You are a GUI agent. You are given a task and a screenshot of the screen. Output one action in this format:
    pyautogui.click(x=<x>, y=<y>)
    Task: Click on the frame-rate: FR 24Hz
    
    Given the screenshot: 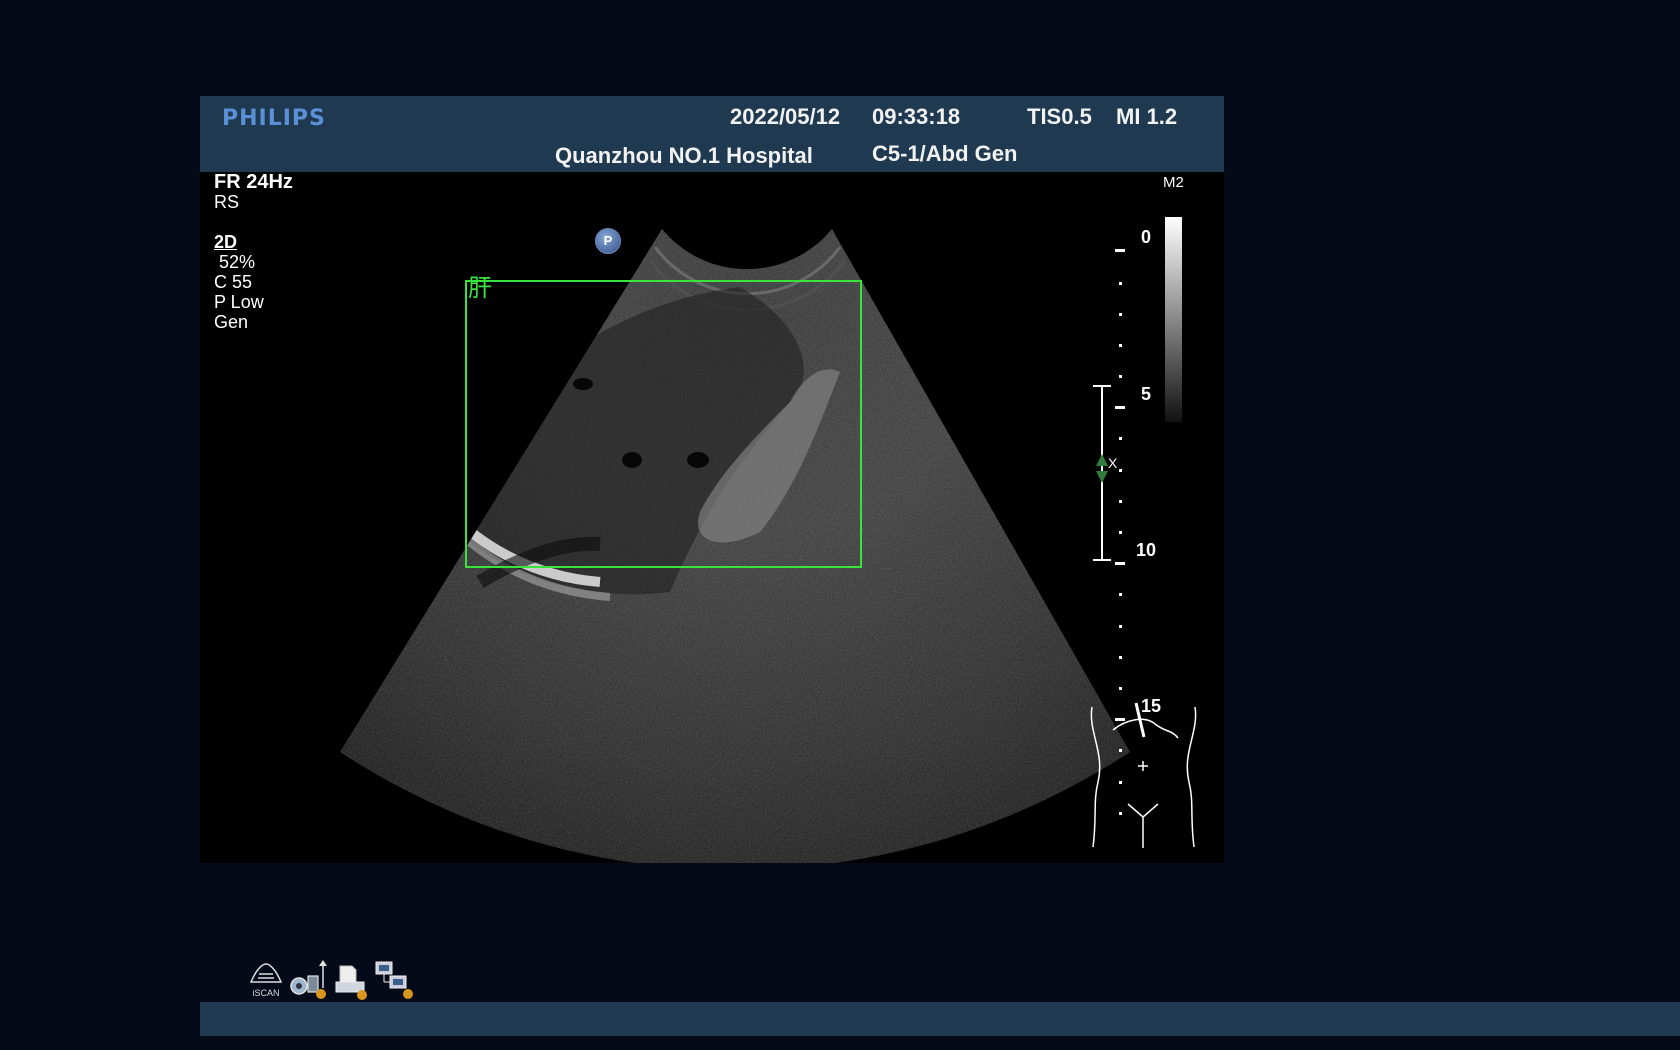 What is the action you would take?
    pyautogui.click(x=253, y=182)
    